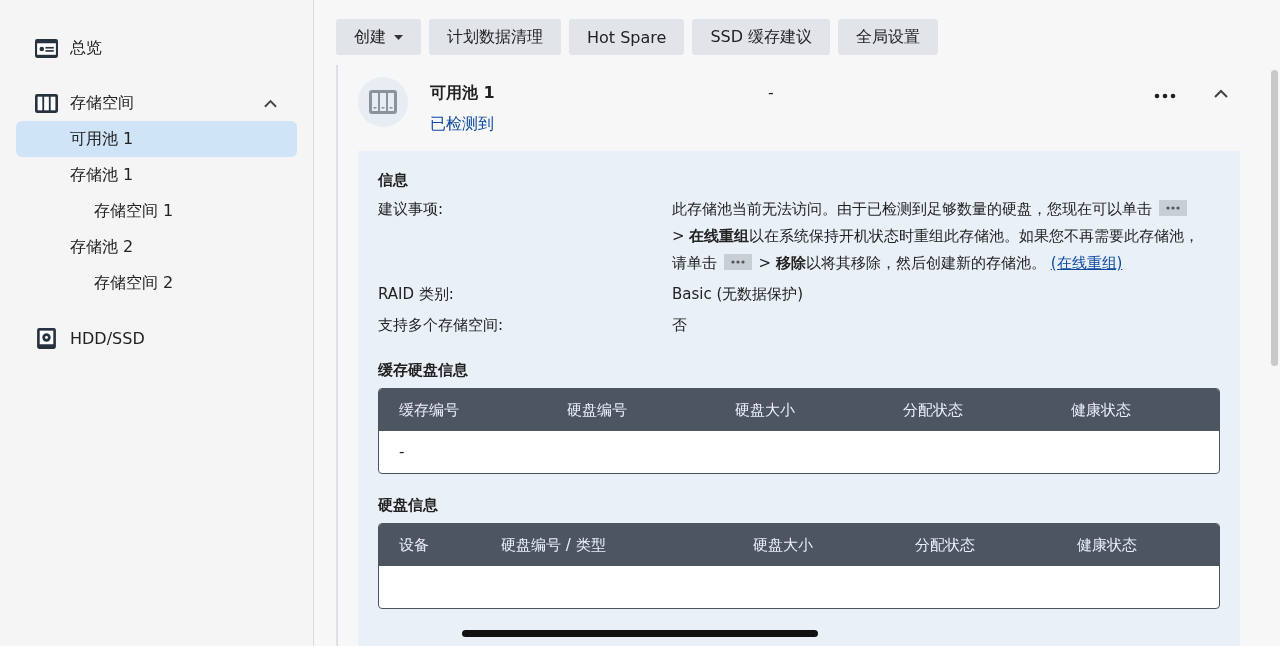  Describe the element at coordinates (627, 37) in the screenshot. I see `toolbar-button: Hot Spare` at that location.